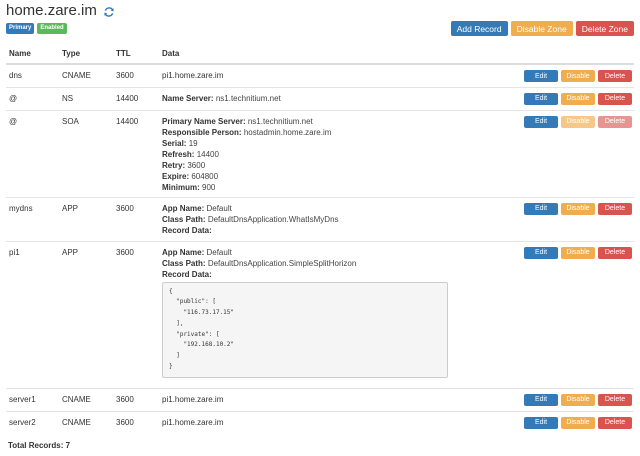 The width and height of the screenshot is (640, 456). I want to click on record-name: dns, so click(33, 75).